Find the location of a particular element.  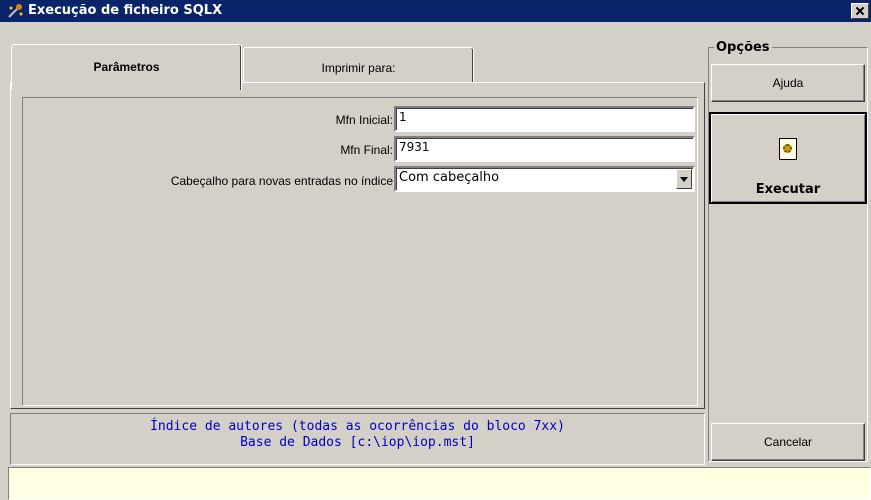

sqlx-app-icon is located at coordinates (15, 11).